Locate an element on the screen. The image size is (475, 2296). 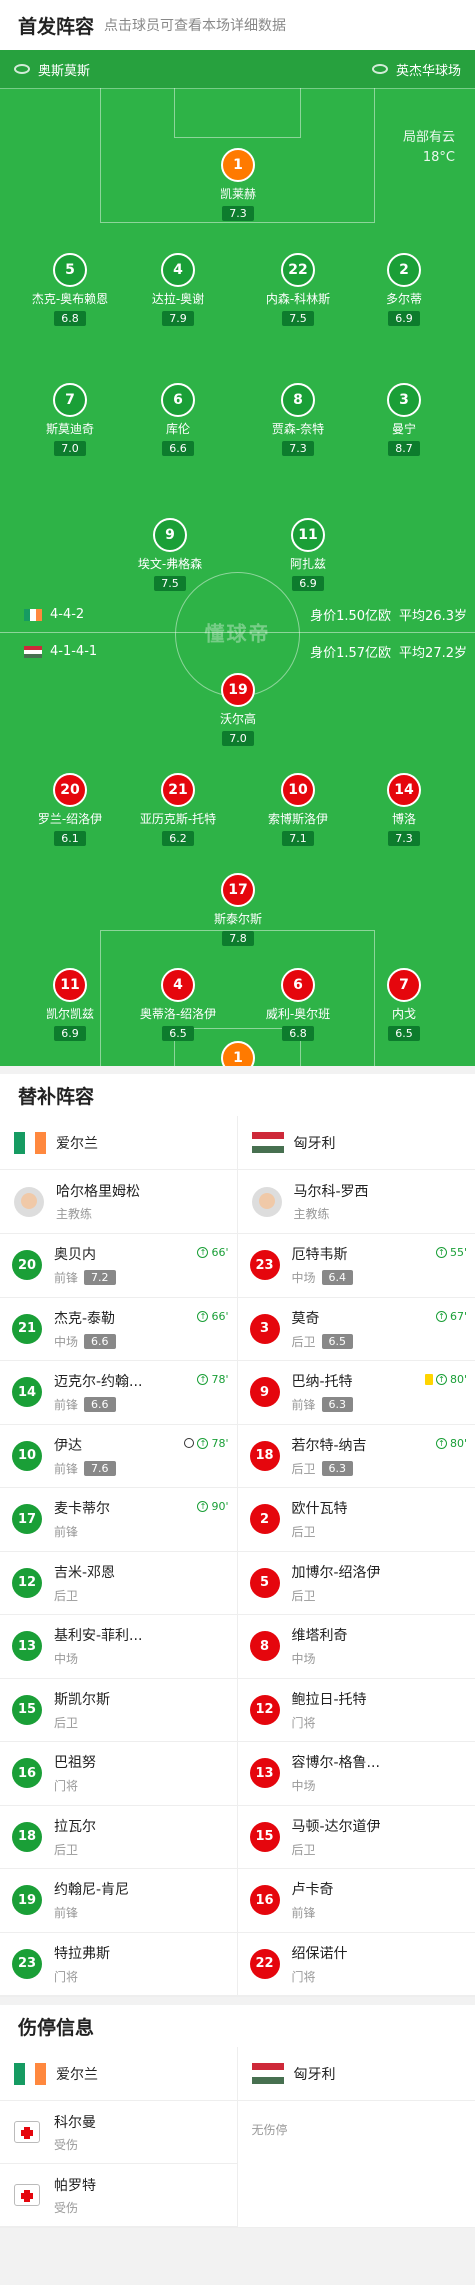
home-injuries-column: 爱尔兰 科尔曼 受伤 帕罗特 受伤 is located at coordinates (119, 2137).